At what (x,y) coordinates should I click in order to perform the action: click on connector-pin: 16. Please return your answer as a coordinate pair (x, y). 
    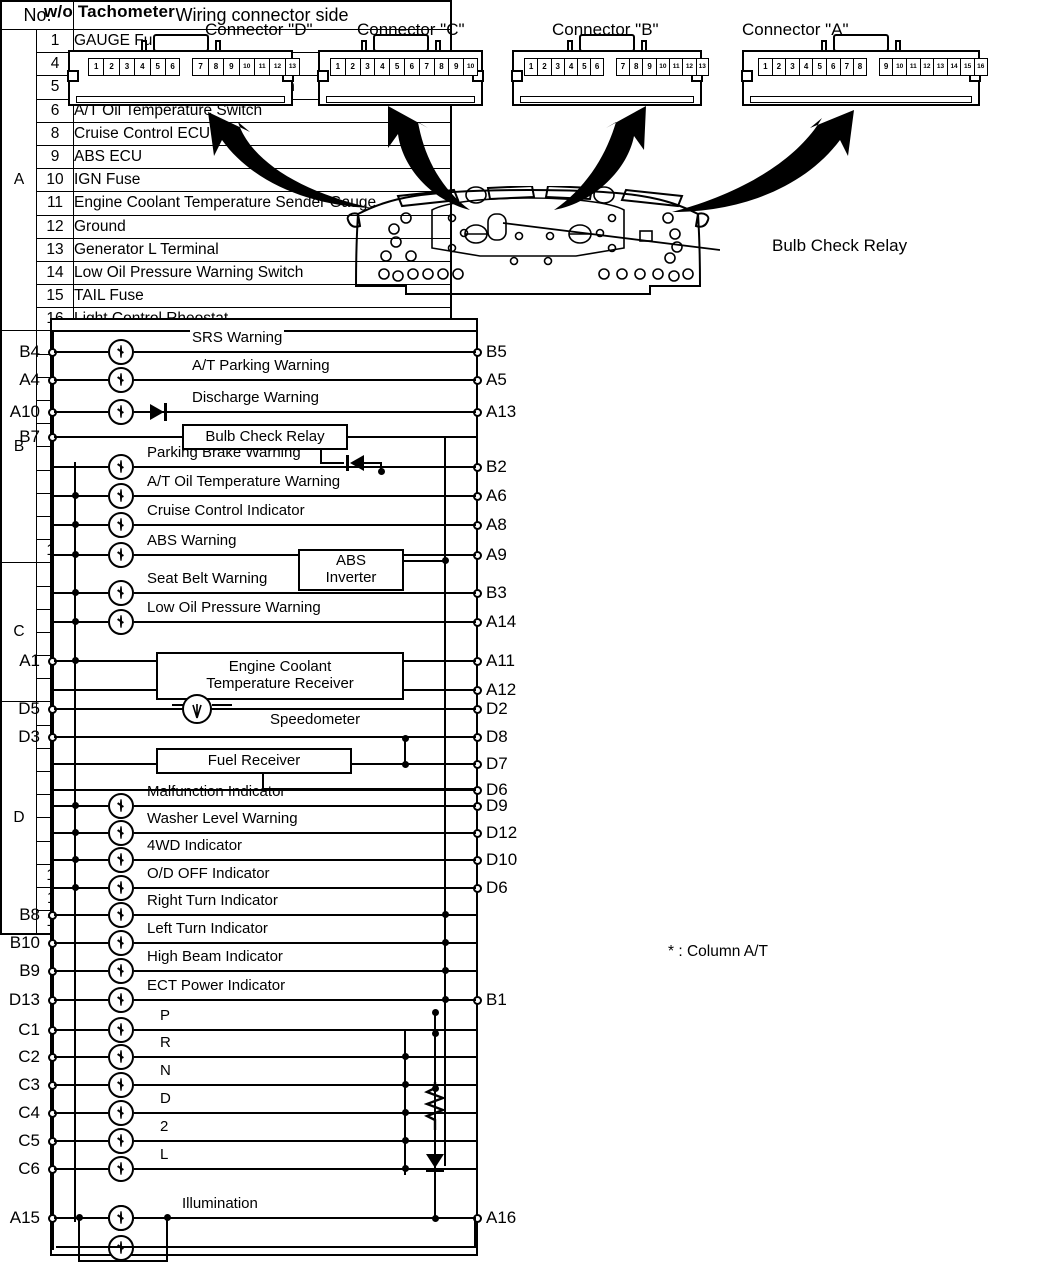
    Looking at the image, I should click on (980, 67).